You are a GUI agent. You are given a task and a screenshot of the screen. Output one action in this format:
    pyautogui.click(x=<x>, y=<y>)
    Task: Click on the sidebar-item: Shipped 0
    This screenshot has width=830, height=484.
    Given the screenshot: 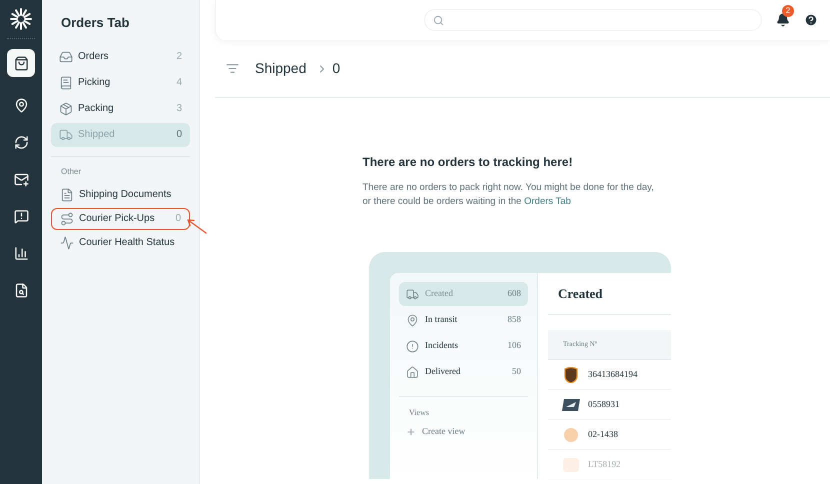 What is the action you would take?
    pyautogui.click(x=120, y=134)
    